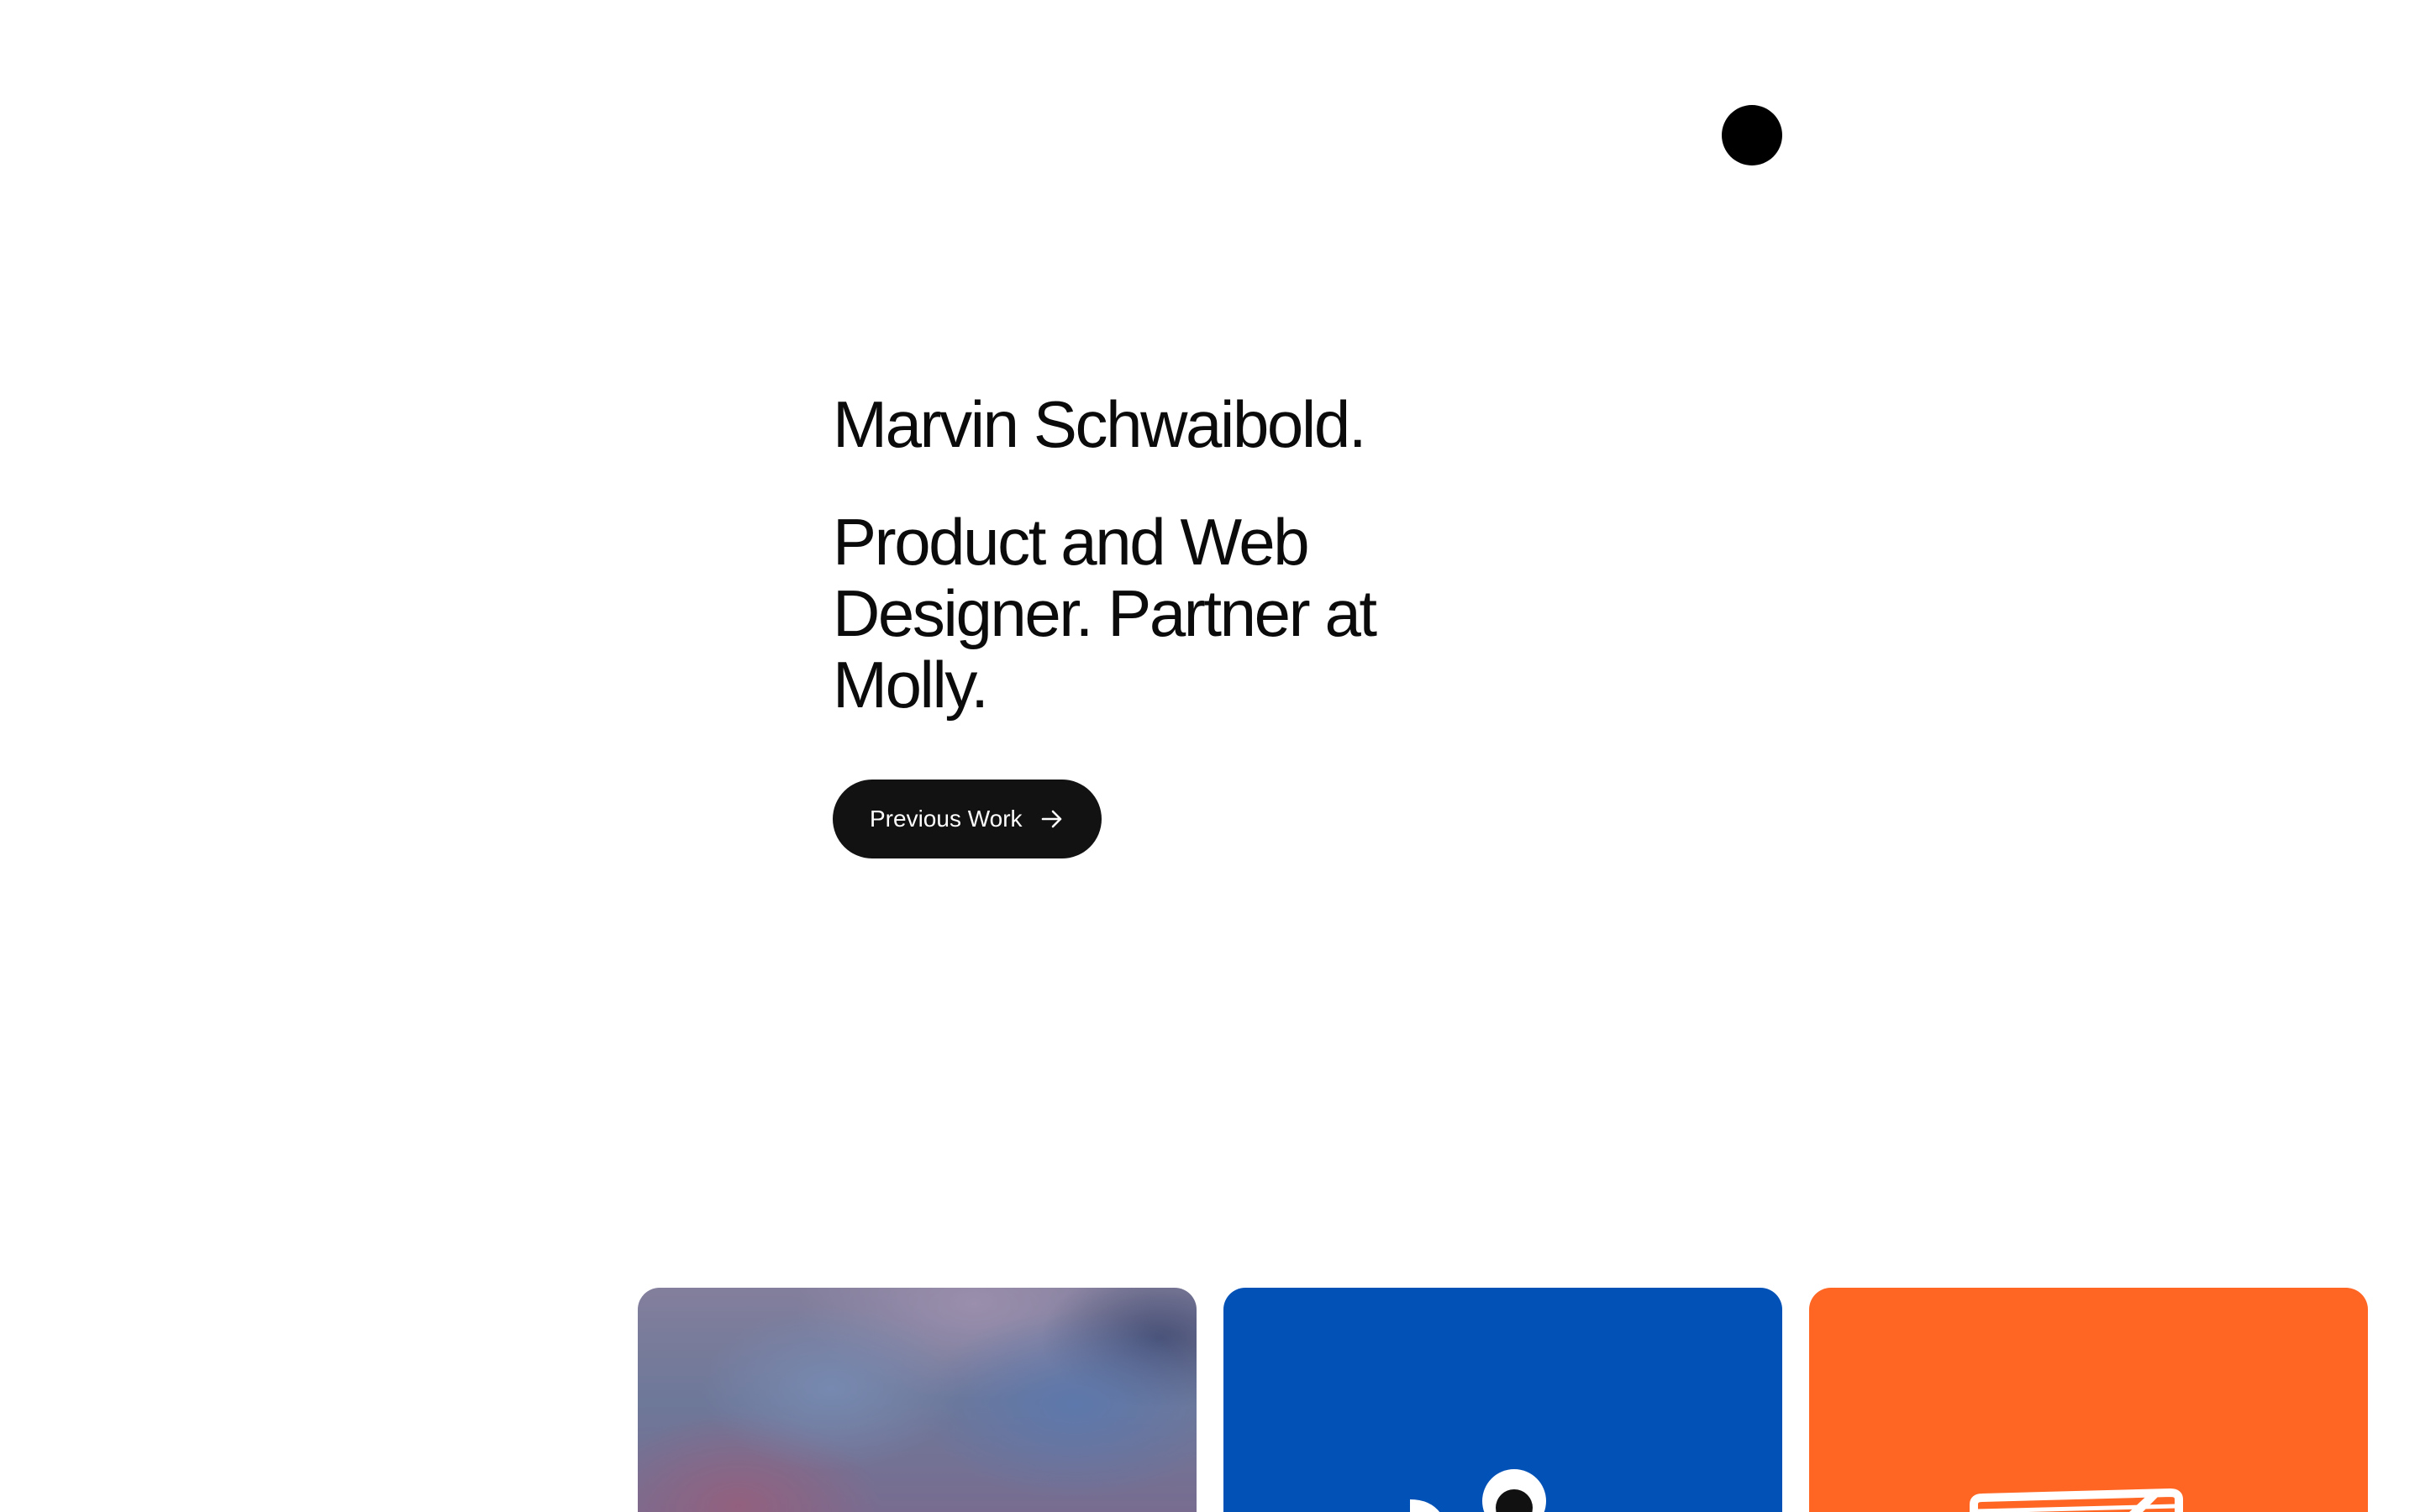  Describe the element at coordinates (917, 1400) in the screenshot. I see `project-card-blurred` at that location.